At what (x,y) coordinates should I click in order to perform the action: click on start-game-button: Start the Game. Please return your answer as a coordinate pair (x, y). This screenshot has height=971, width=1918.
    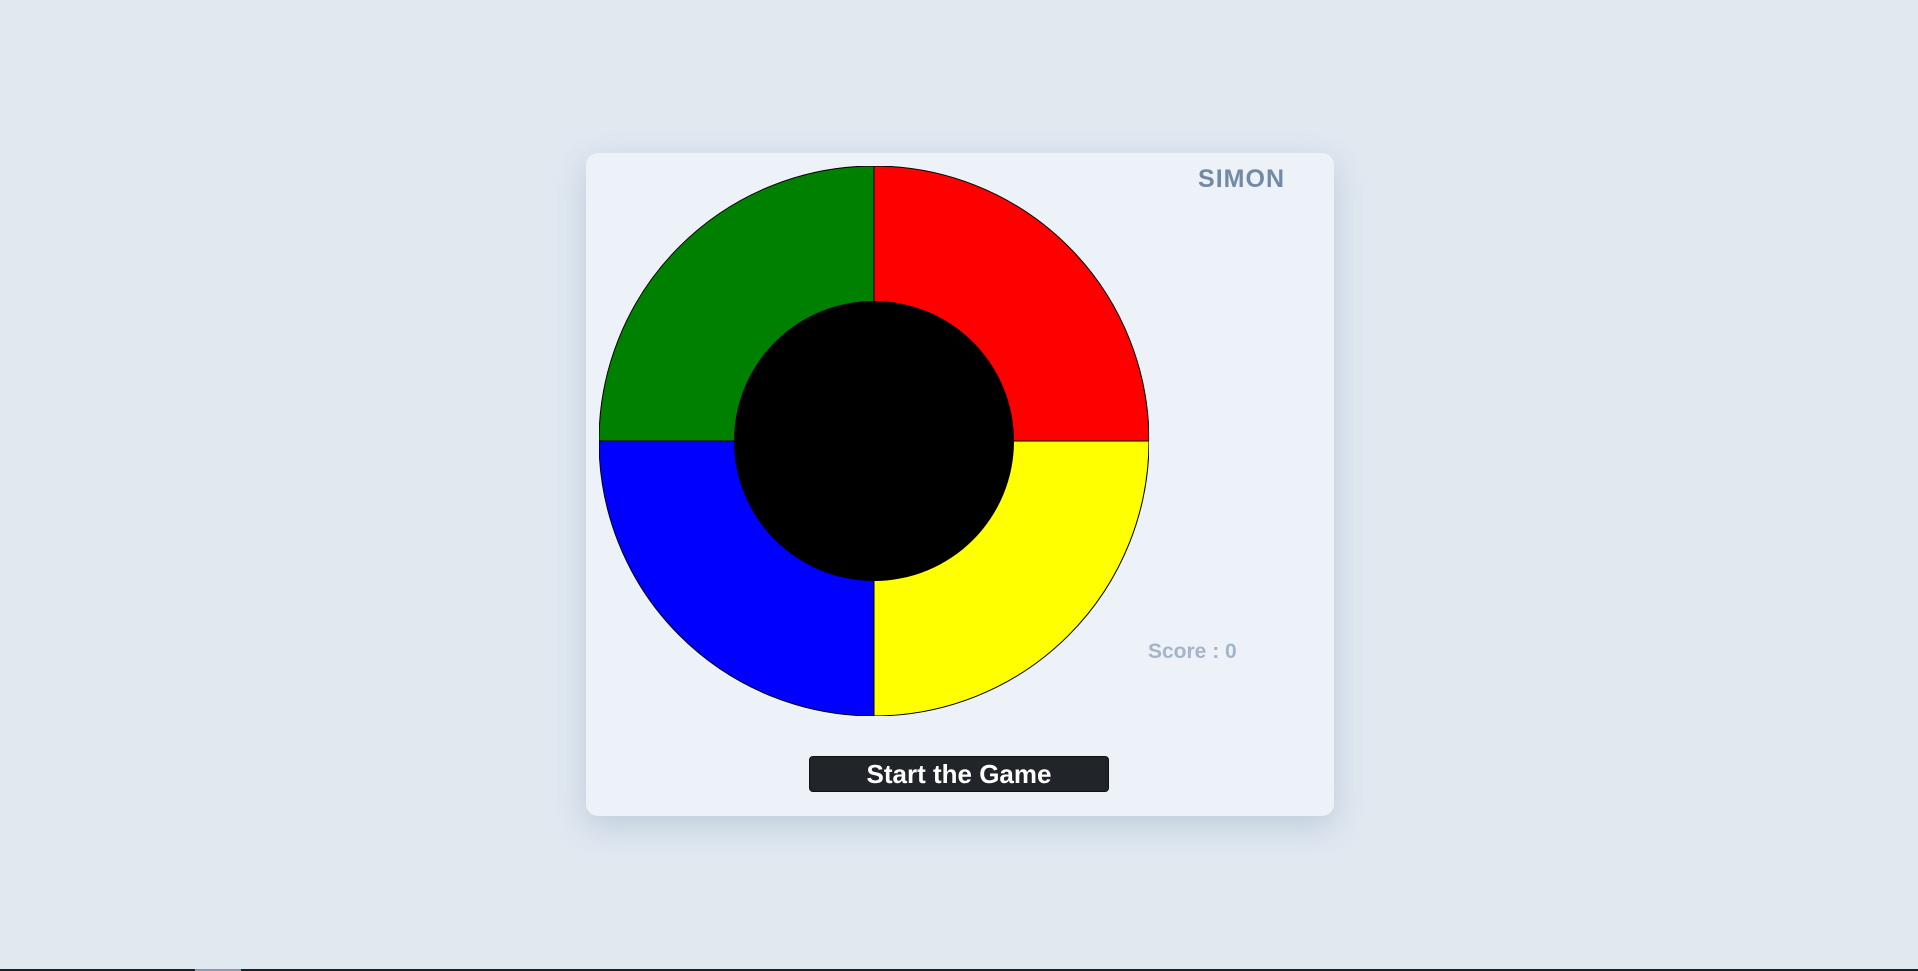
    Looking at the image, I should click on (959, 774).